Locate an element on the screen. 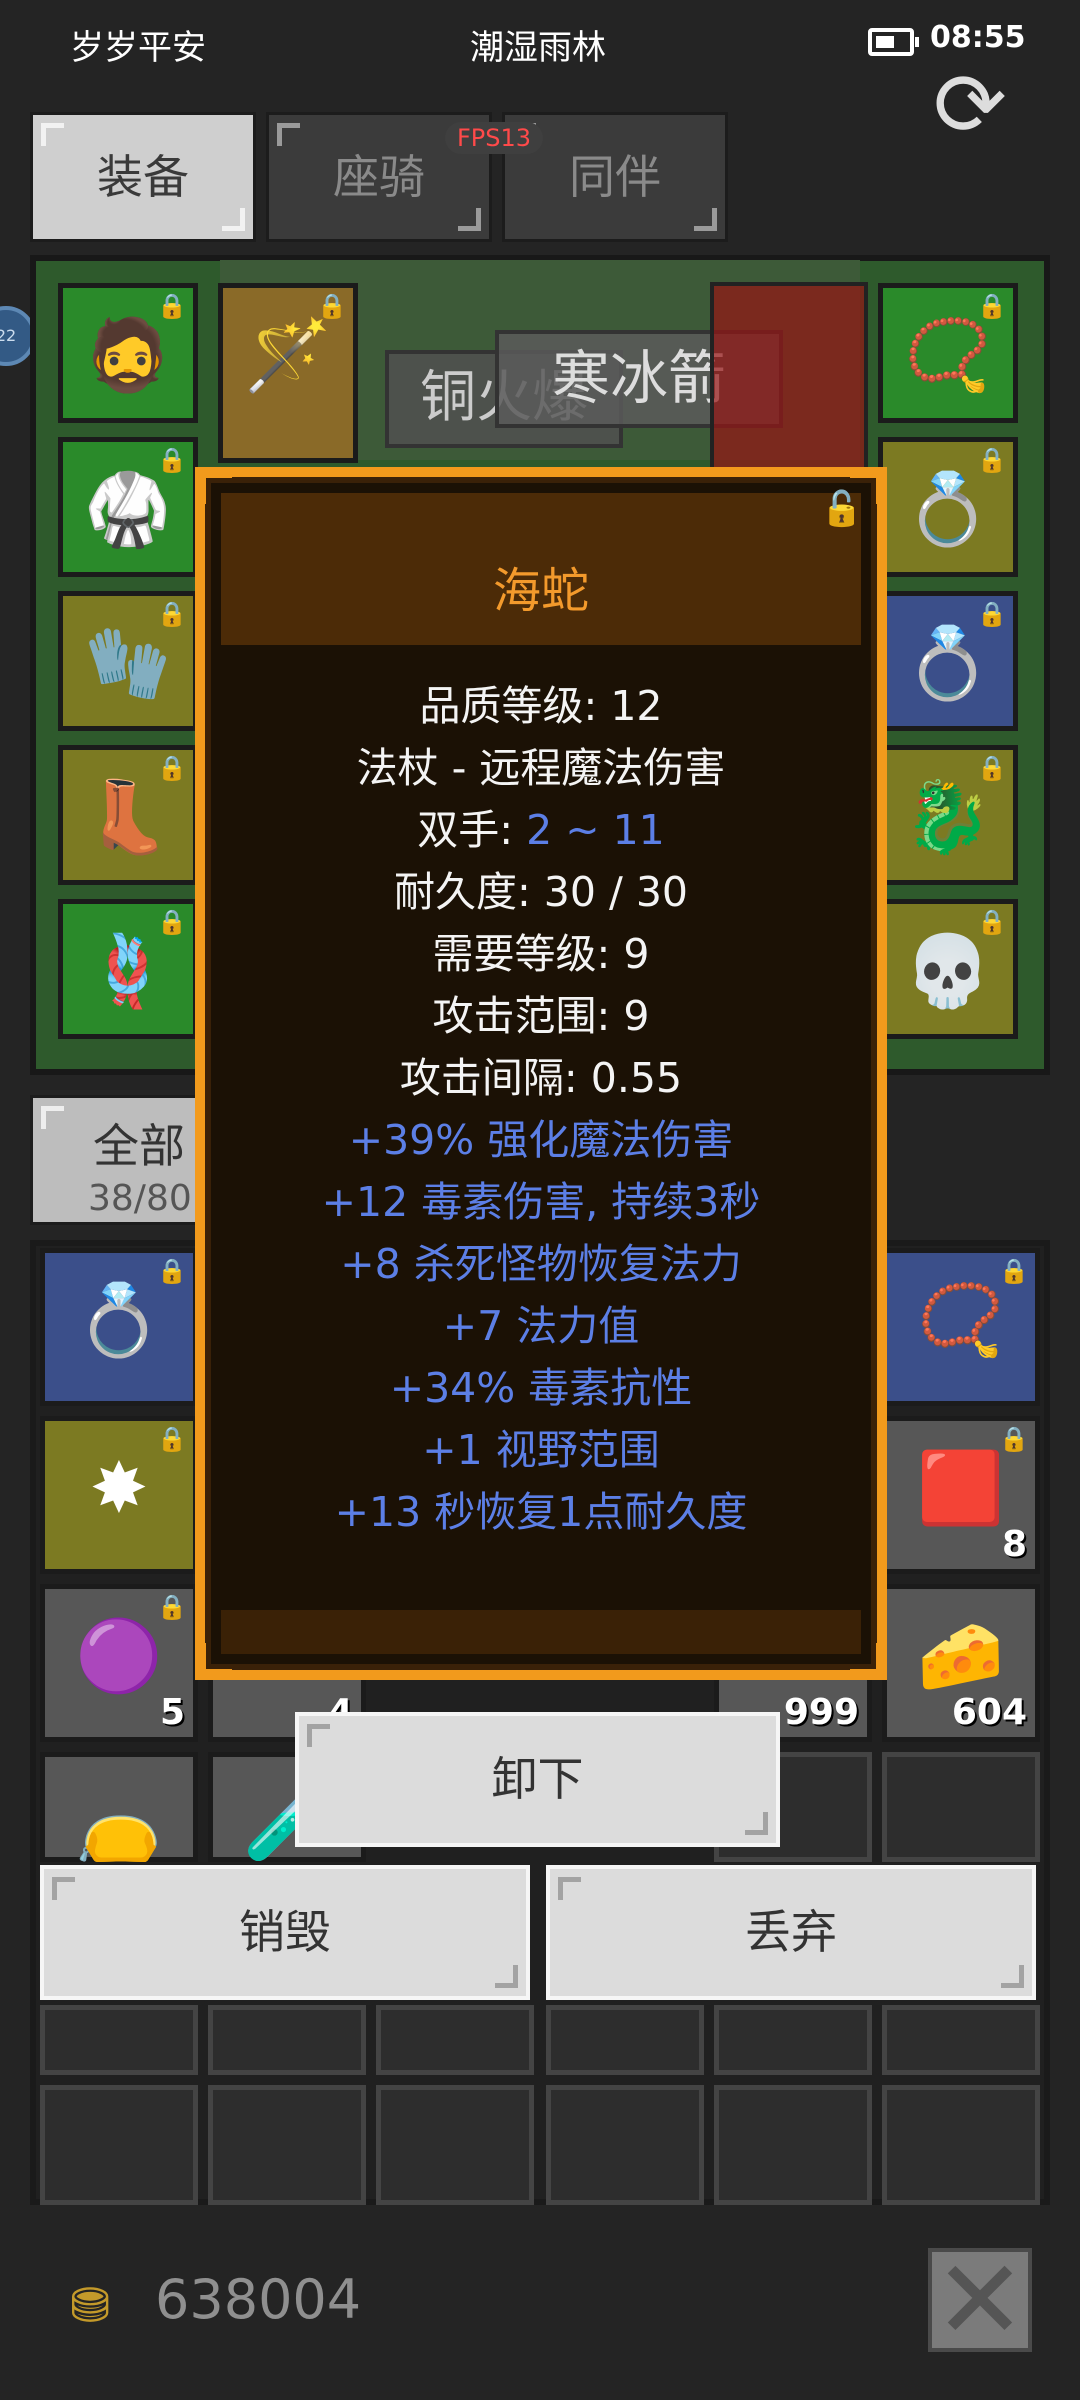 Image resolution: width=1080 pixels, height=2400 pixels. amulet-icon: 📿 is located at coordinates (948, 355).